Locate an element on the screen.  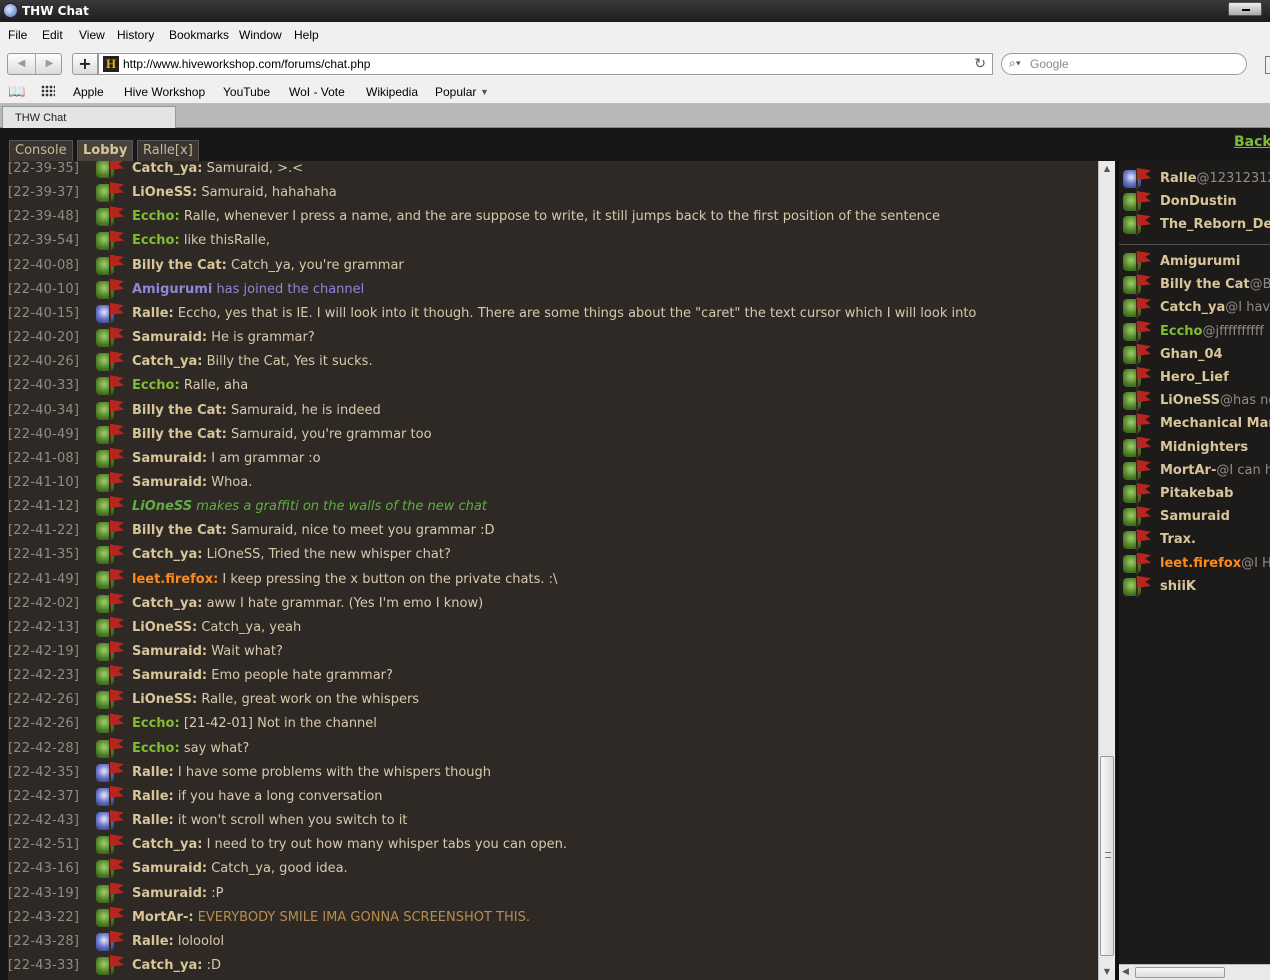
menu-window: Window is located at coordinates (260, 35).